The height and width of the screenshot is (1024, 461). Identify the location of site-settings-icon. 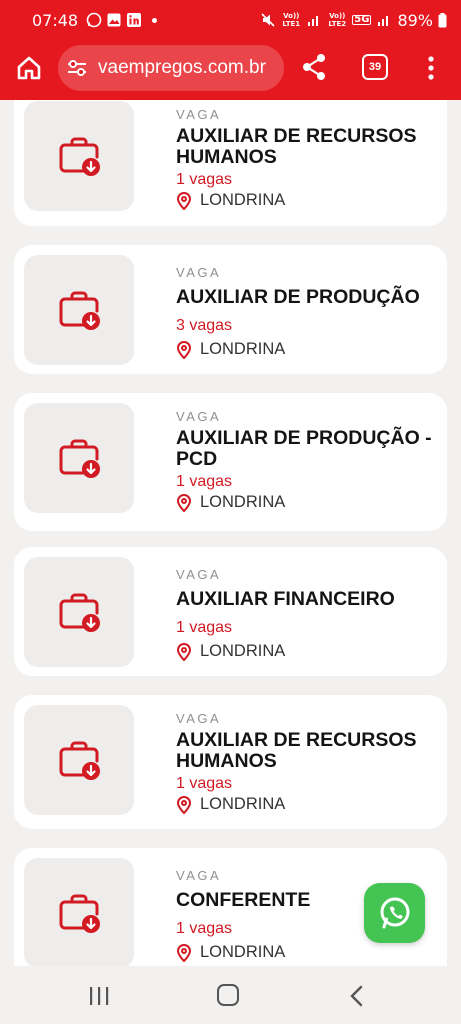
(77, 68).